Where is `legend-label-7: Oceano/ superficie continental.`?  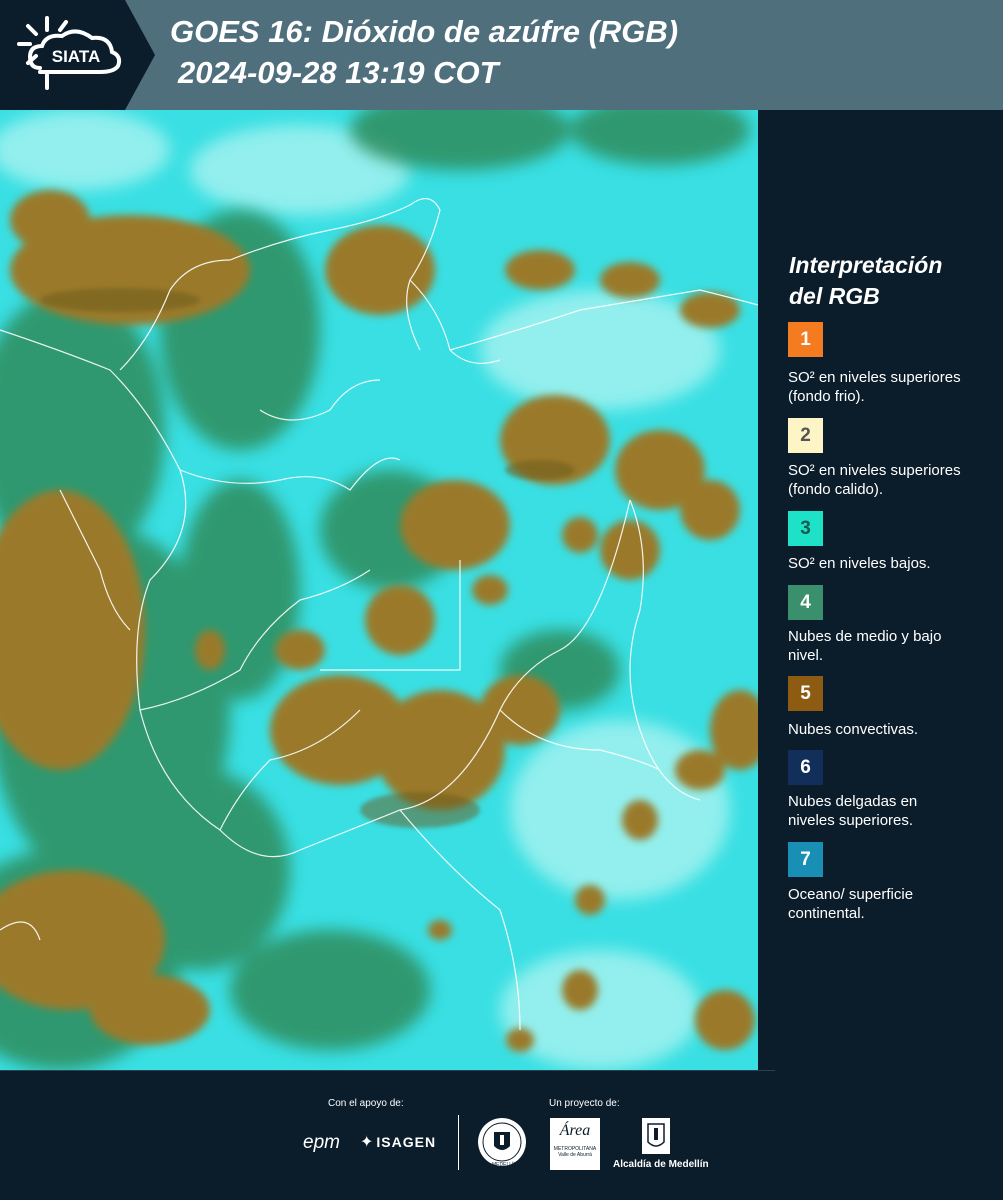
legend-label-7: Oceano/ superficie continental. is located at coordinates (851, 904).